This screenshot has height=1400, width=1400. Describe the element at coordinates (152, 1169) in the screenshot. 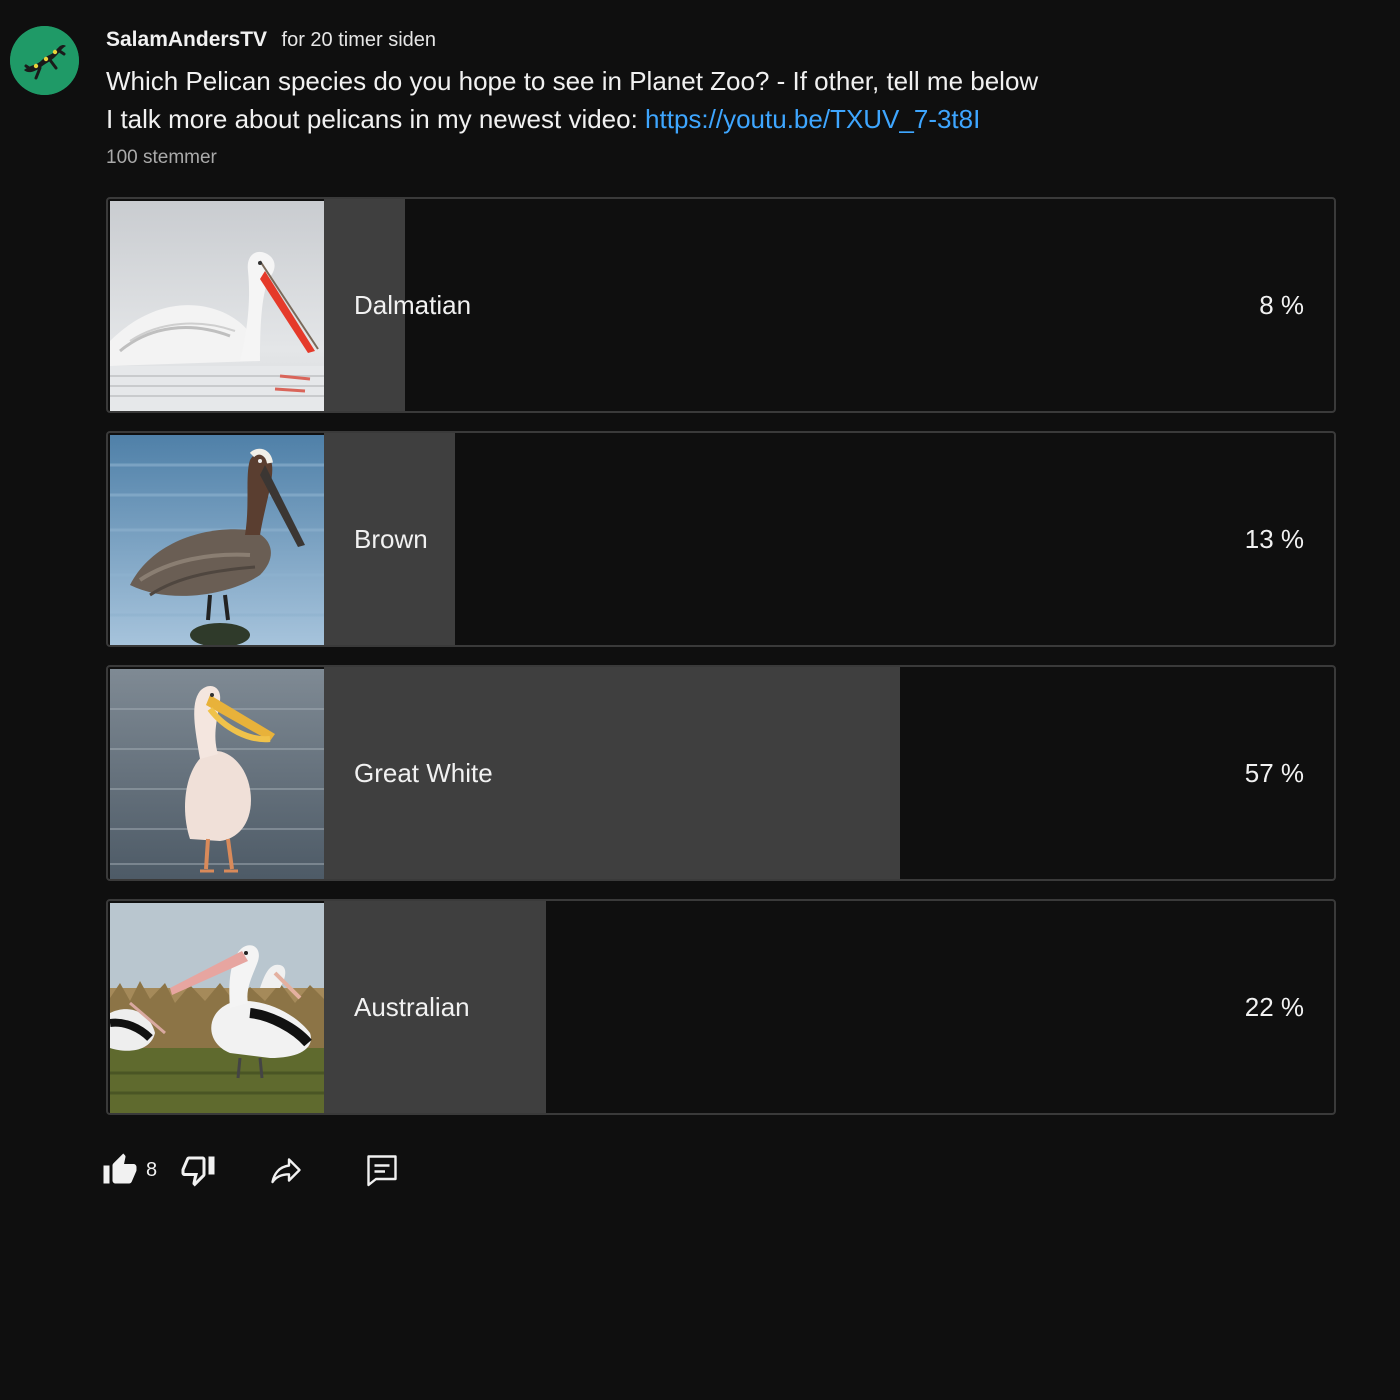

I see `like-count: 8` at that location.